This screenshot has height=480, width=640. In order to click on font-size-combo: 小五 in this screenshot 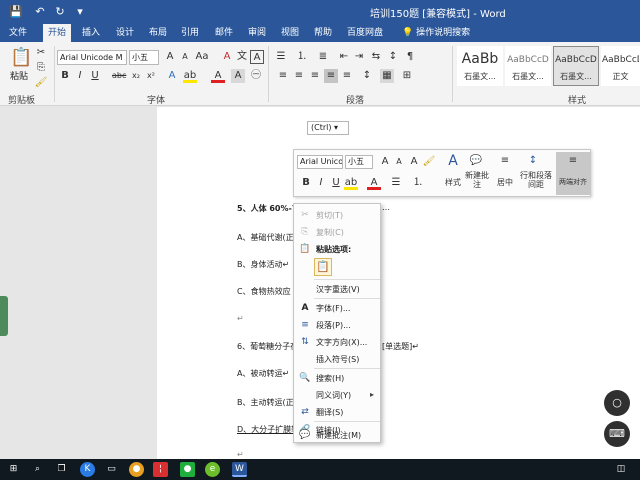, I will do `click(144, 57)`.